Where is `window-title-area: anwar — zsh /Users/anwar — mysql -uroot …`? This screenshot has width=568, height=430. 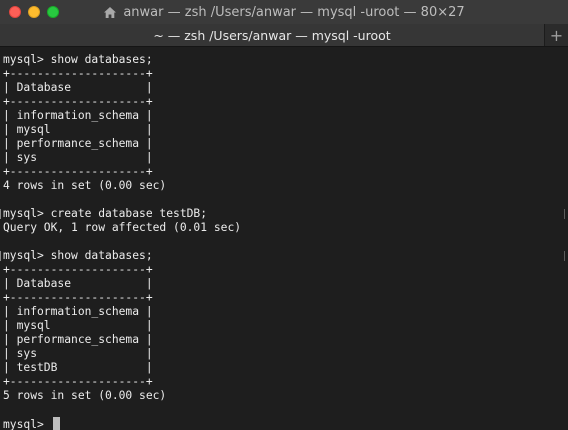
window-title-area: anwar — zsh /Users/anwar — mysql -uroot … is located at coordinates (284, 12).